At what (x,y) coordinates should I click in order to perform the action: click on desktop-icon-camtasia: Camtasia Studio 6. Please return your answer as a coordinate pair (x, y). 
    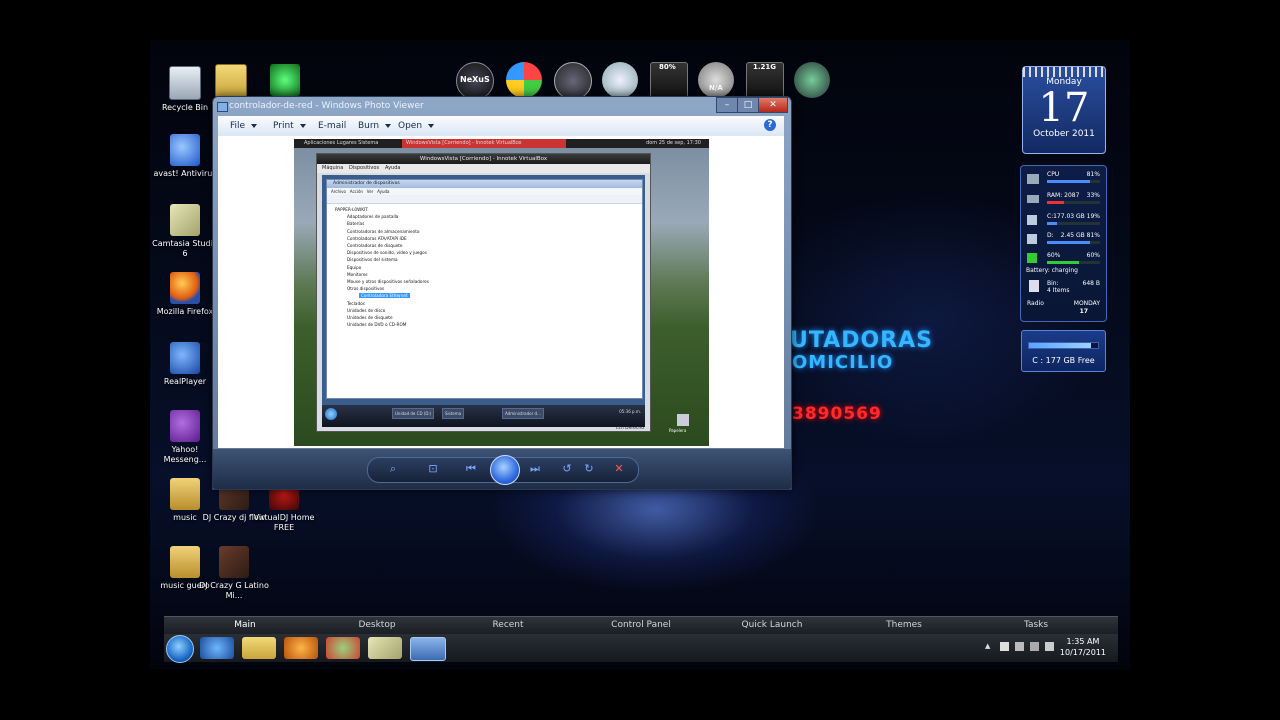
    Looking at the image, I should click on (185, 231).